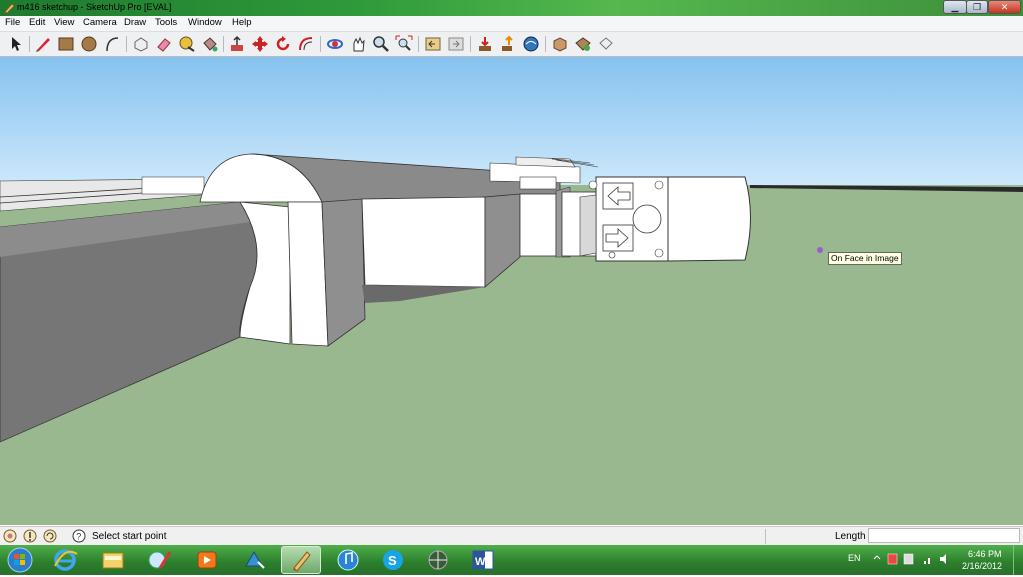 The height and width of the screenshot is (577, 1023). What do you see at coordinates (982, 566) in the screenshot?
I see `clock-date: 2/16/2012` at bounding box center [982, 566].